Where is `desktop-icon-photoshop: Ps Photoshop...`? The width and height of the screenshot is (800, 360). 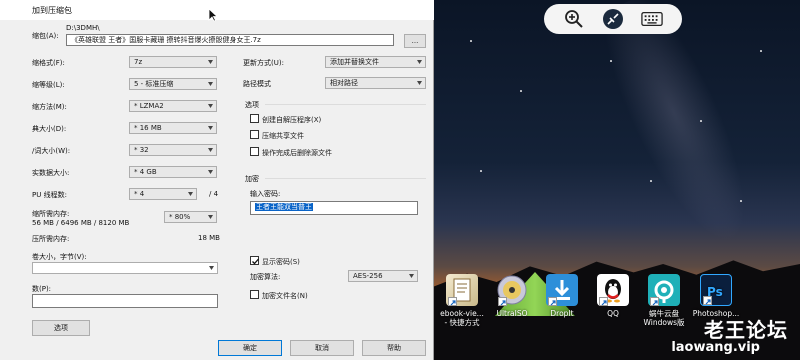
desktop-icon-photoshop: Ps Photoshop... is located at coordinates (716, 296).